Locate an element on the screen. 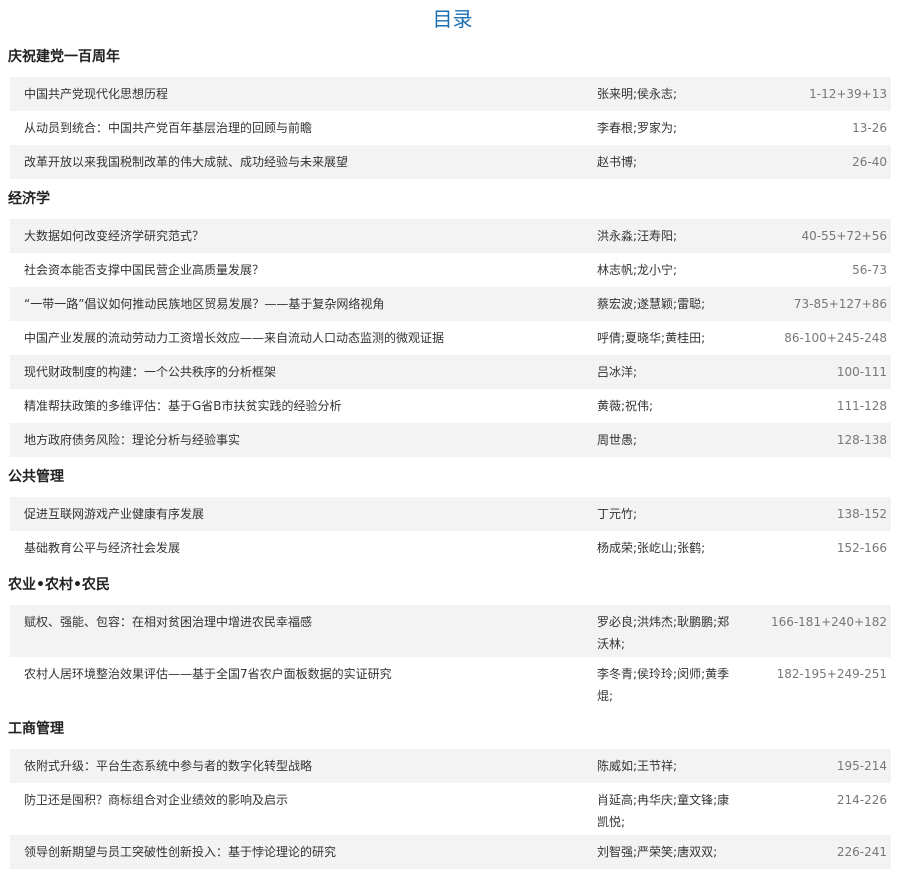  article-title-link: 农村人居环境整治效果评估——基于全国7省农户面板数据的实证研究 is located at coordinates (303, 674).